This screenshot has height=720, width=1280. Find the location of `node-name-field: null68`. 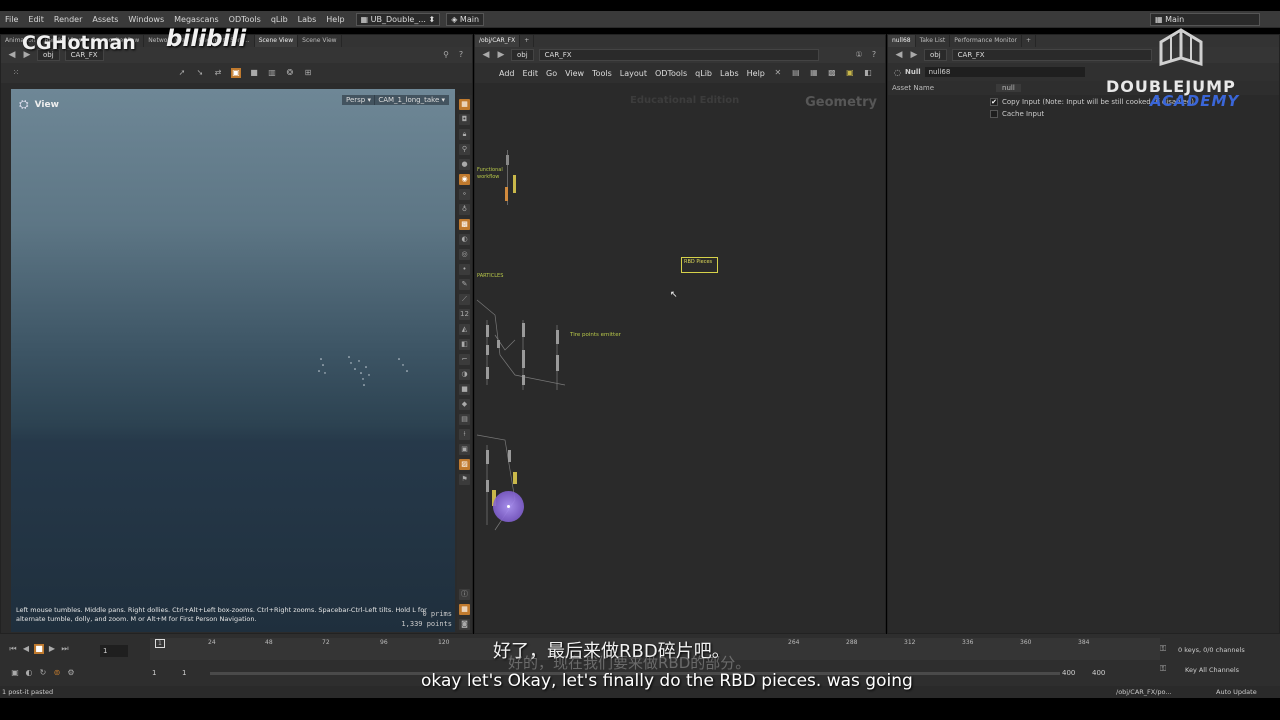

node-name-field: null68 is located at coordinates (1004, 72).